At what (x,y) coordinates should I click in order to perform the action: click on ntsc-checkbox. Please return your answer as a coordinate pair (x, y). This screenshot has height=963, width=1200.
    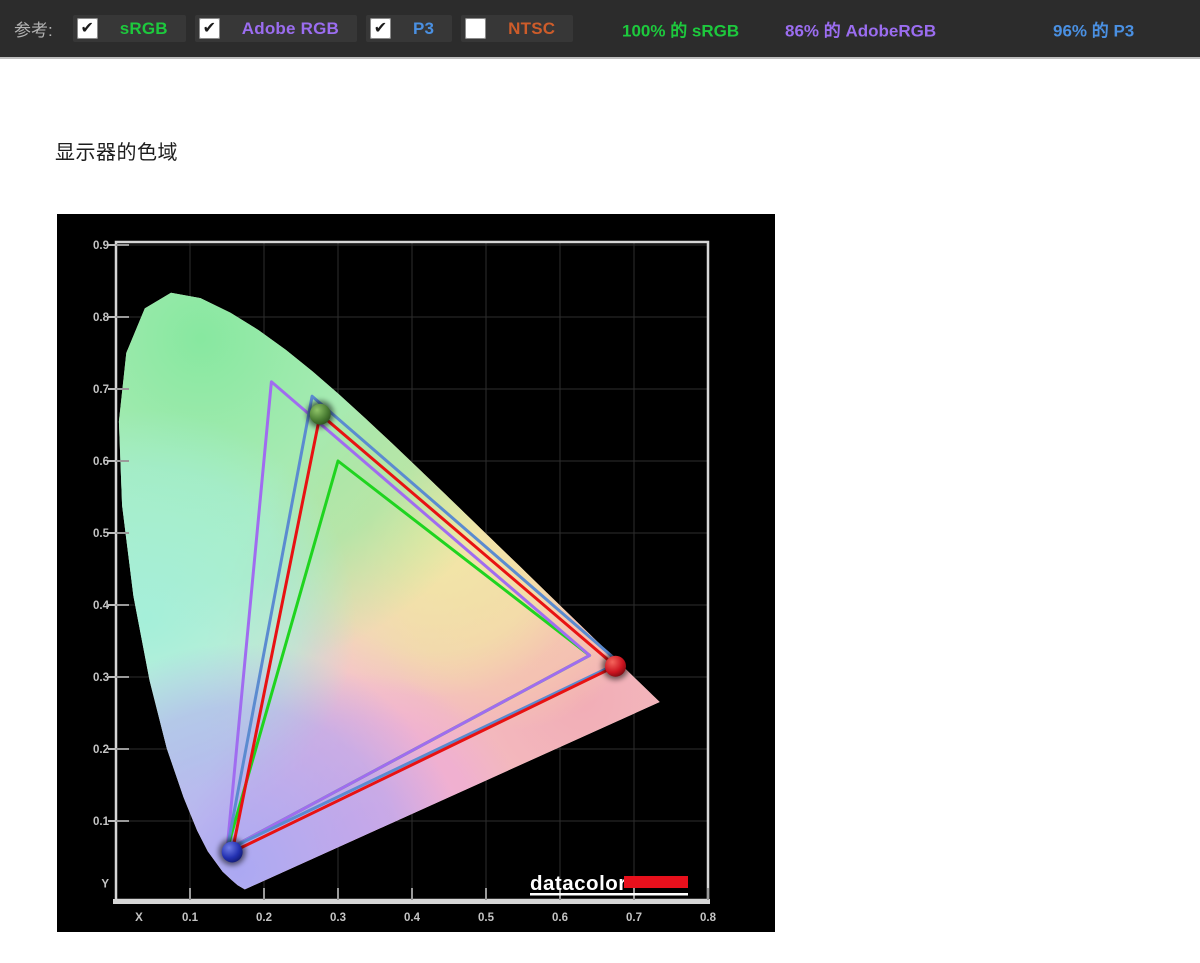
    Looking at the image, I should click on (476, 28).